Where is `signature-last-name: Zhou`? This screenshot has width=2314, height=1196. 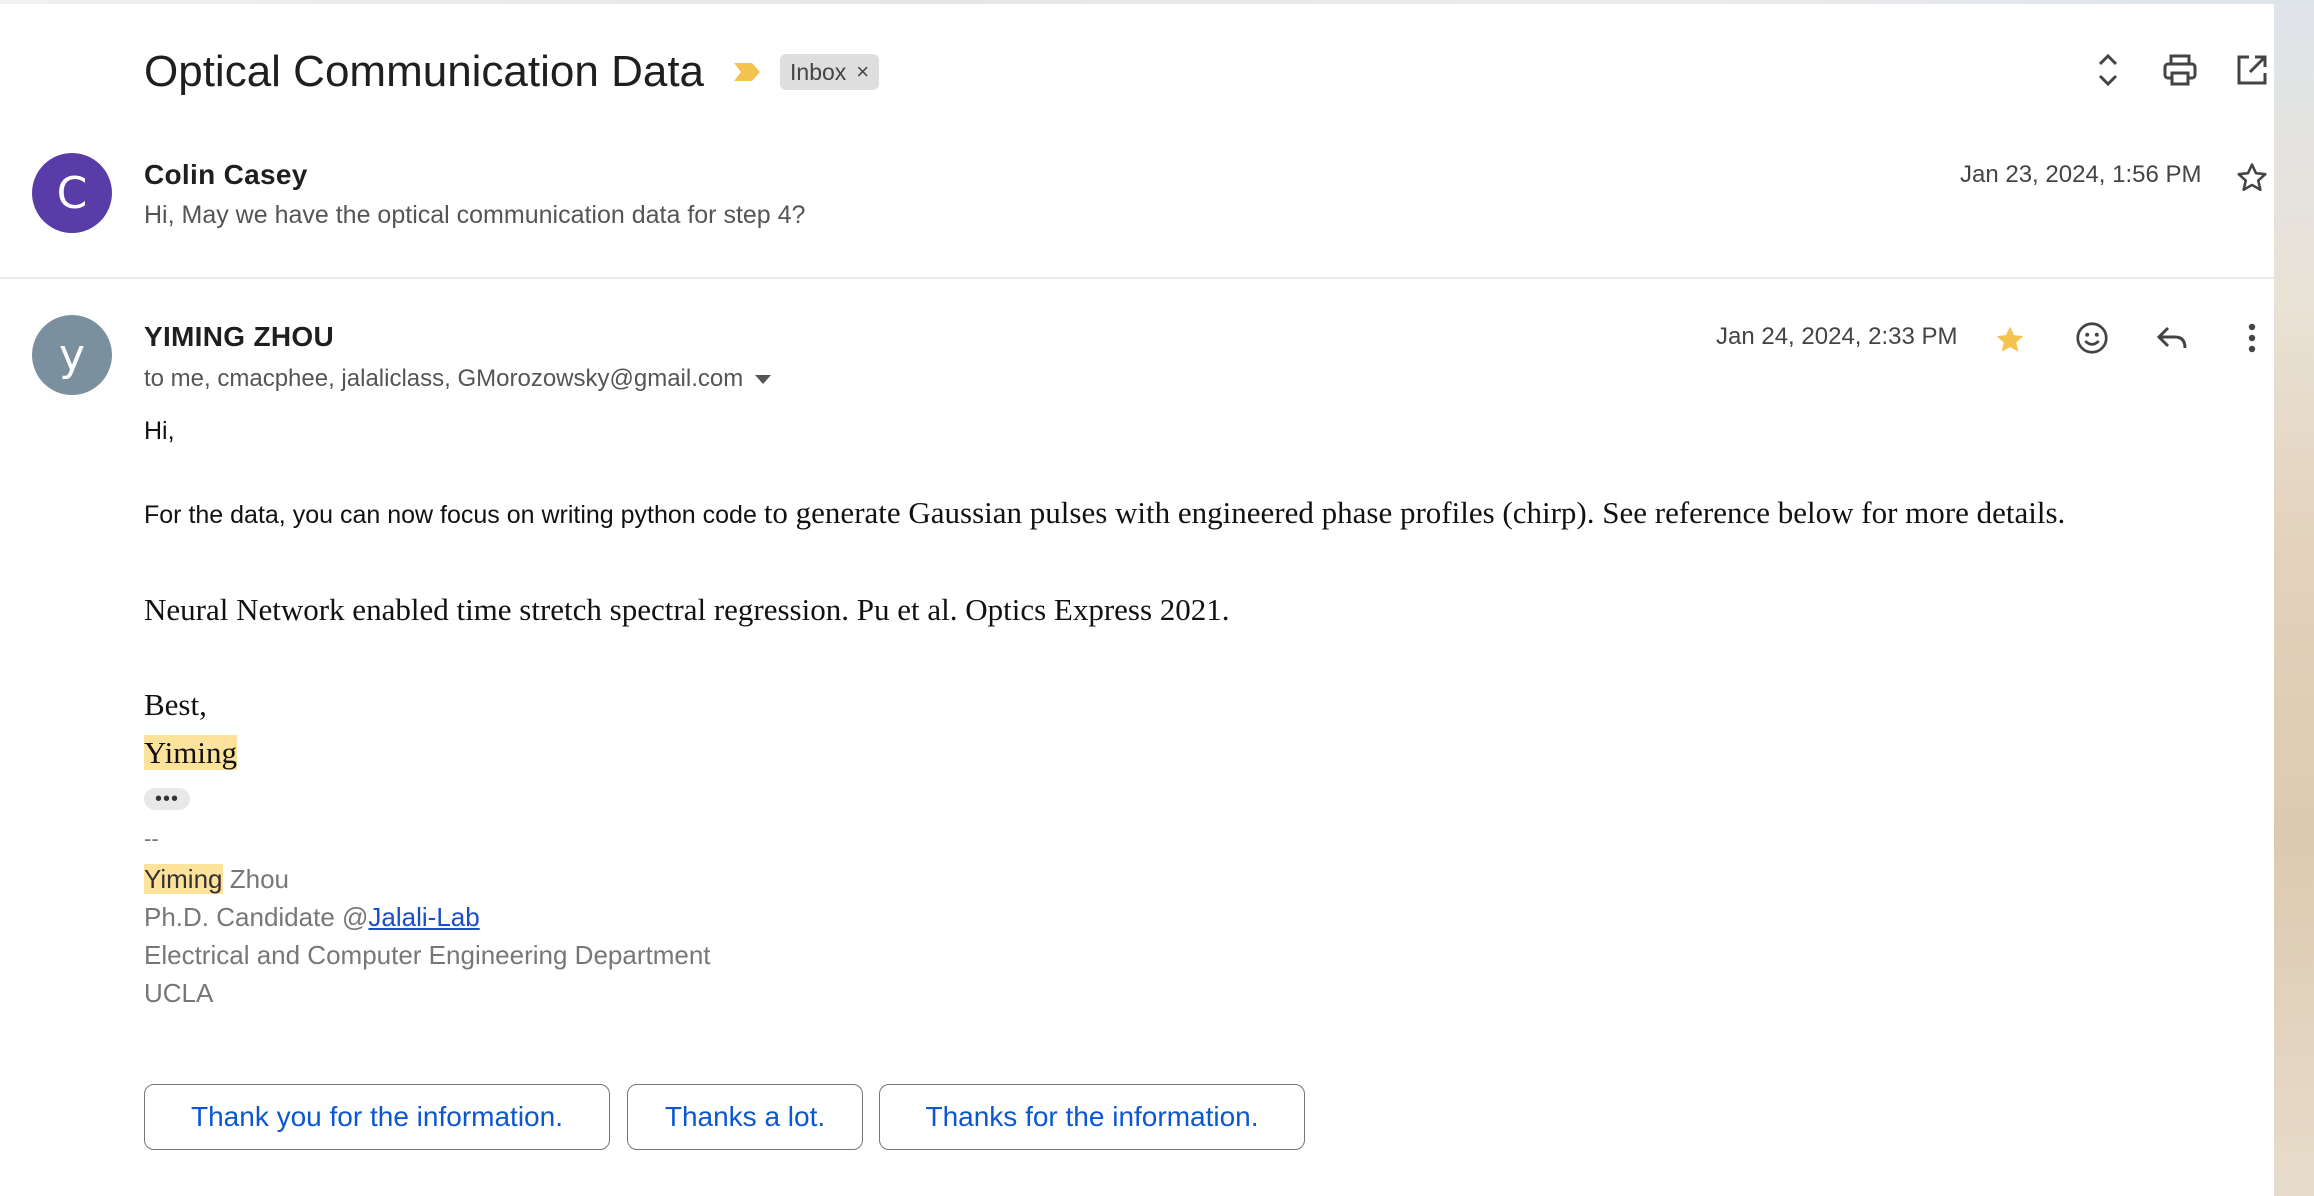 signature-last-name: Zhou is located at coordinates (256, 879).